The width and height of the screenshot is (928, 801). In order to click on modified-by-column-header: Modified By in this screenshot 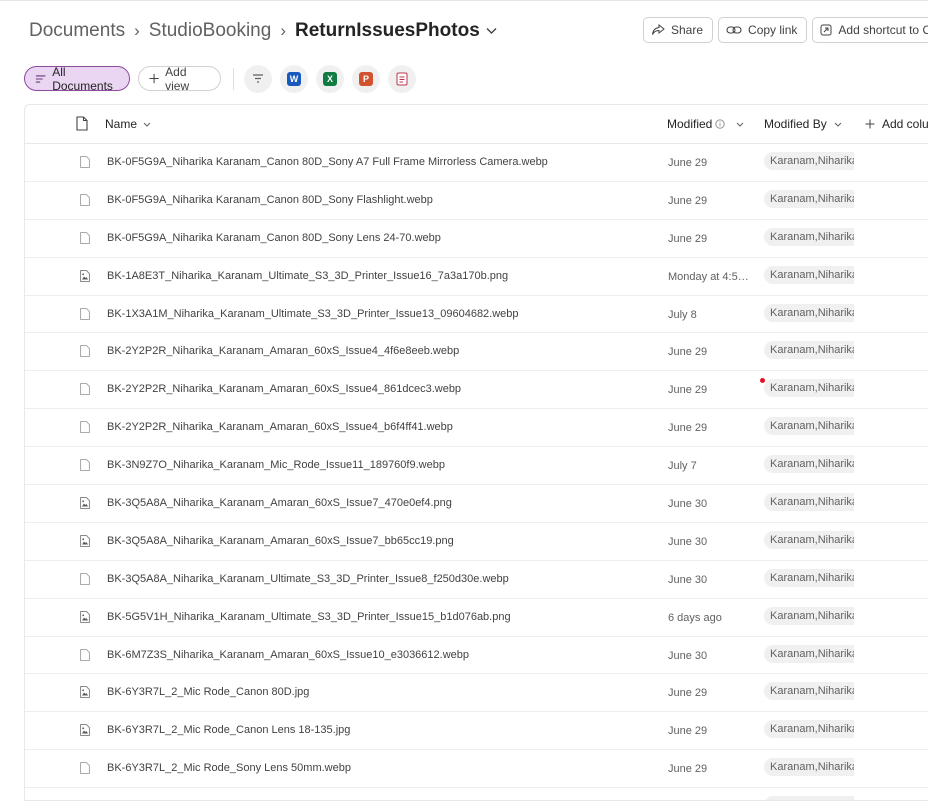, I will do `click(803, 124)`.